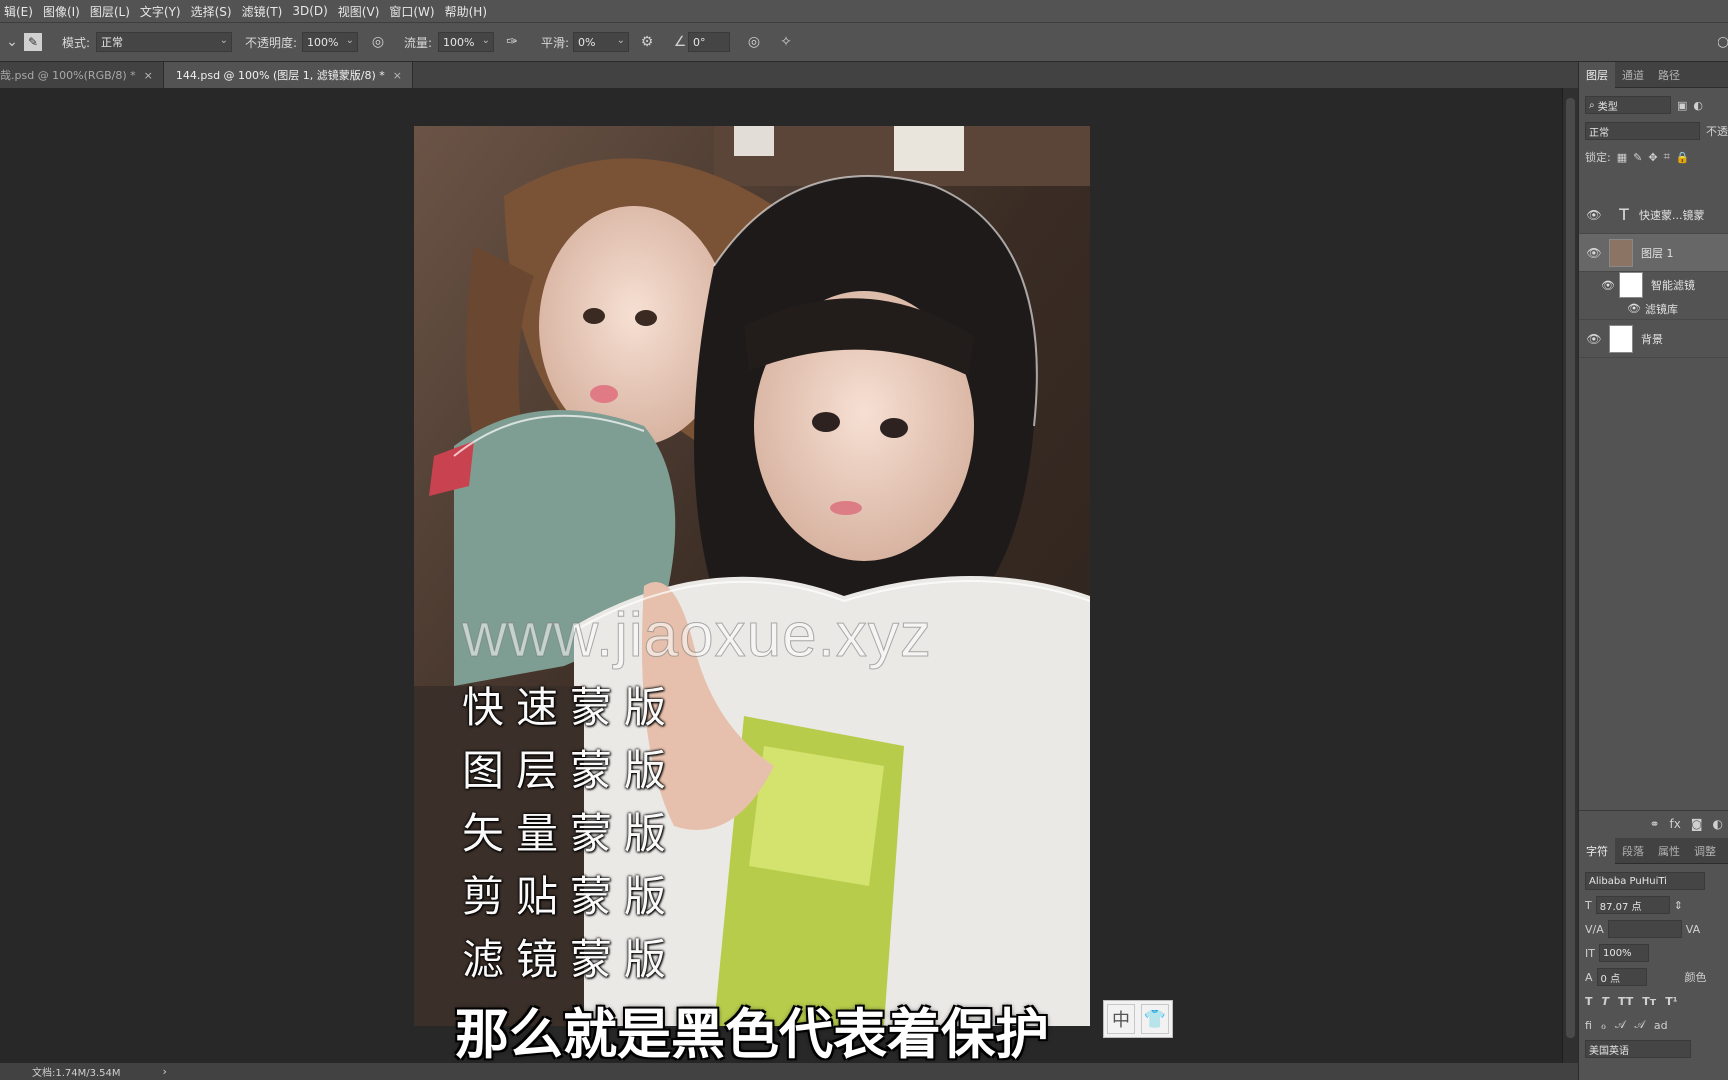  I want to click on character-panel-tabs: 字符 段落 属性 调整, so click(1653, 850).